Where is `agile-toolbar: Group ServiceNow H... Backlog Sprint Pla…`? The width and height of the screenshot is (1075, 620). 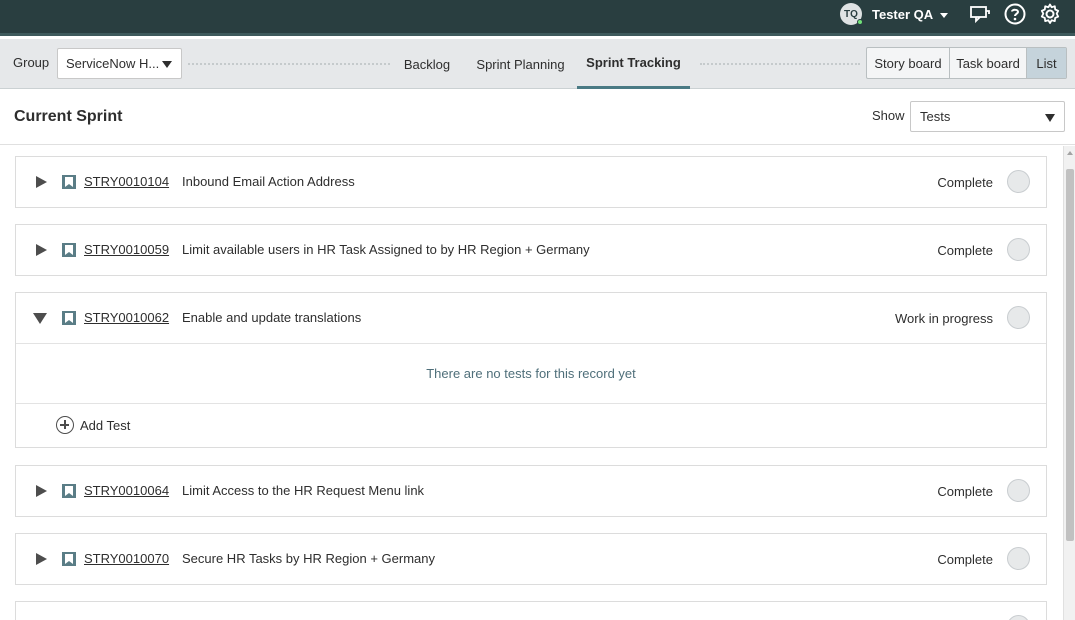
agile-toolbar: Group ServiceNow H... Backlog Sprint Pla… is located at coordinates (537, 64).